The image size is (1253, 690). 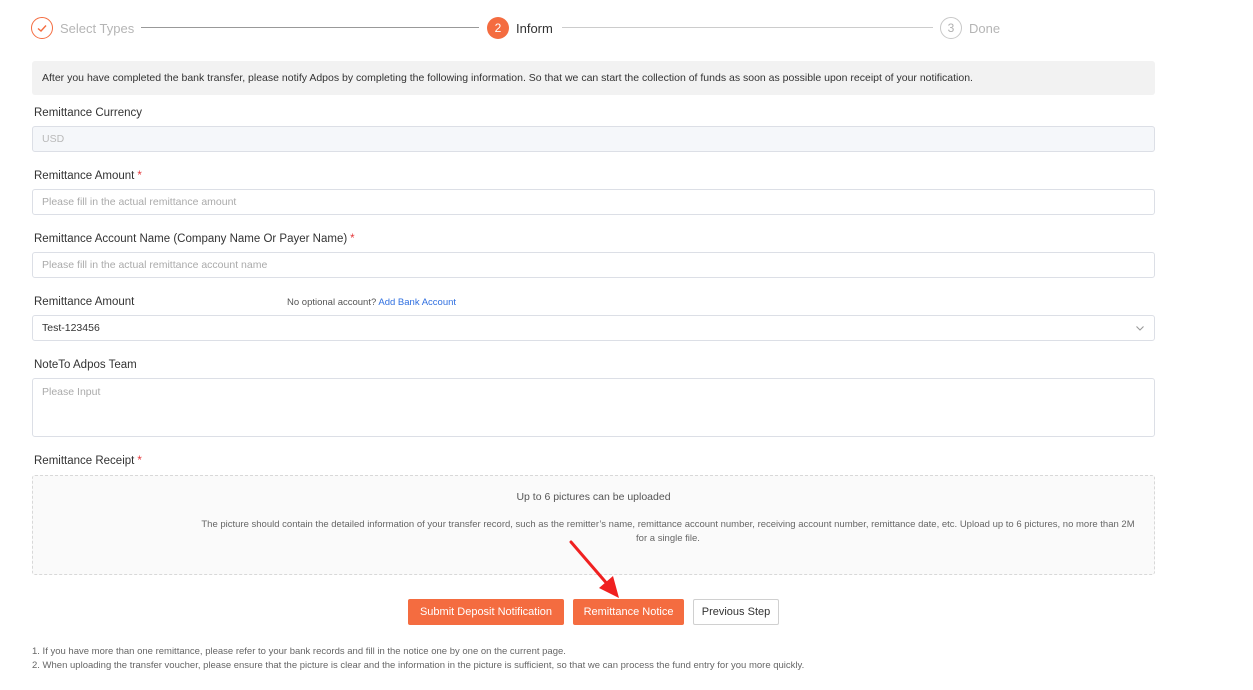 What do you see at coordinates (593, 328) in the screenshot?
I see `account-select: Test-123456` at bounding box center [593, 328].